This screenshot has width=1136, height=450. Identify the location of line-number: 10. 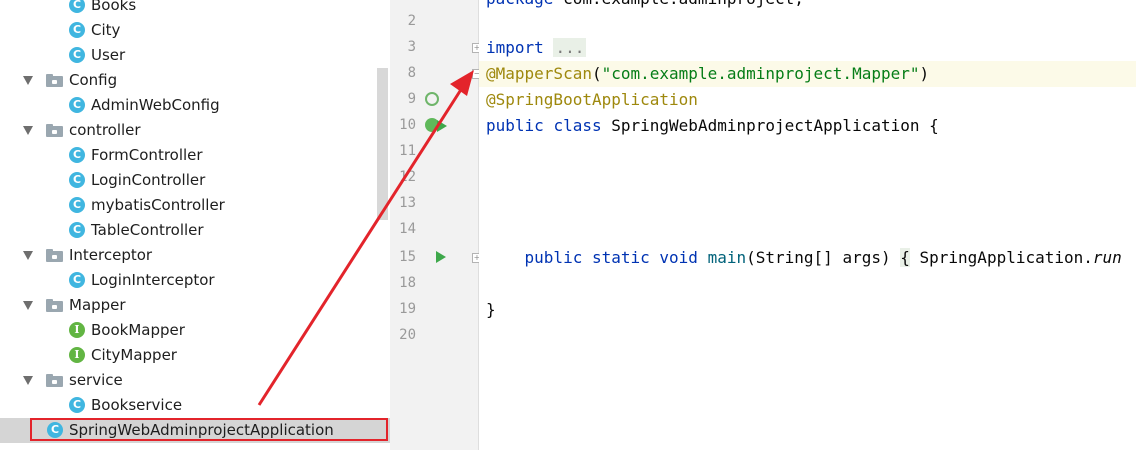
(407, 125).